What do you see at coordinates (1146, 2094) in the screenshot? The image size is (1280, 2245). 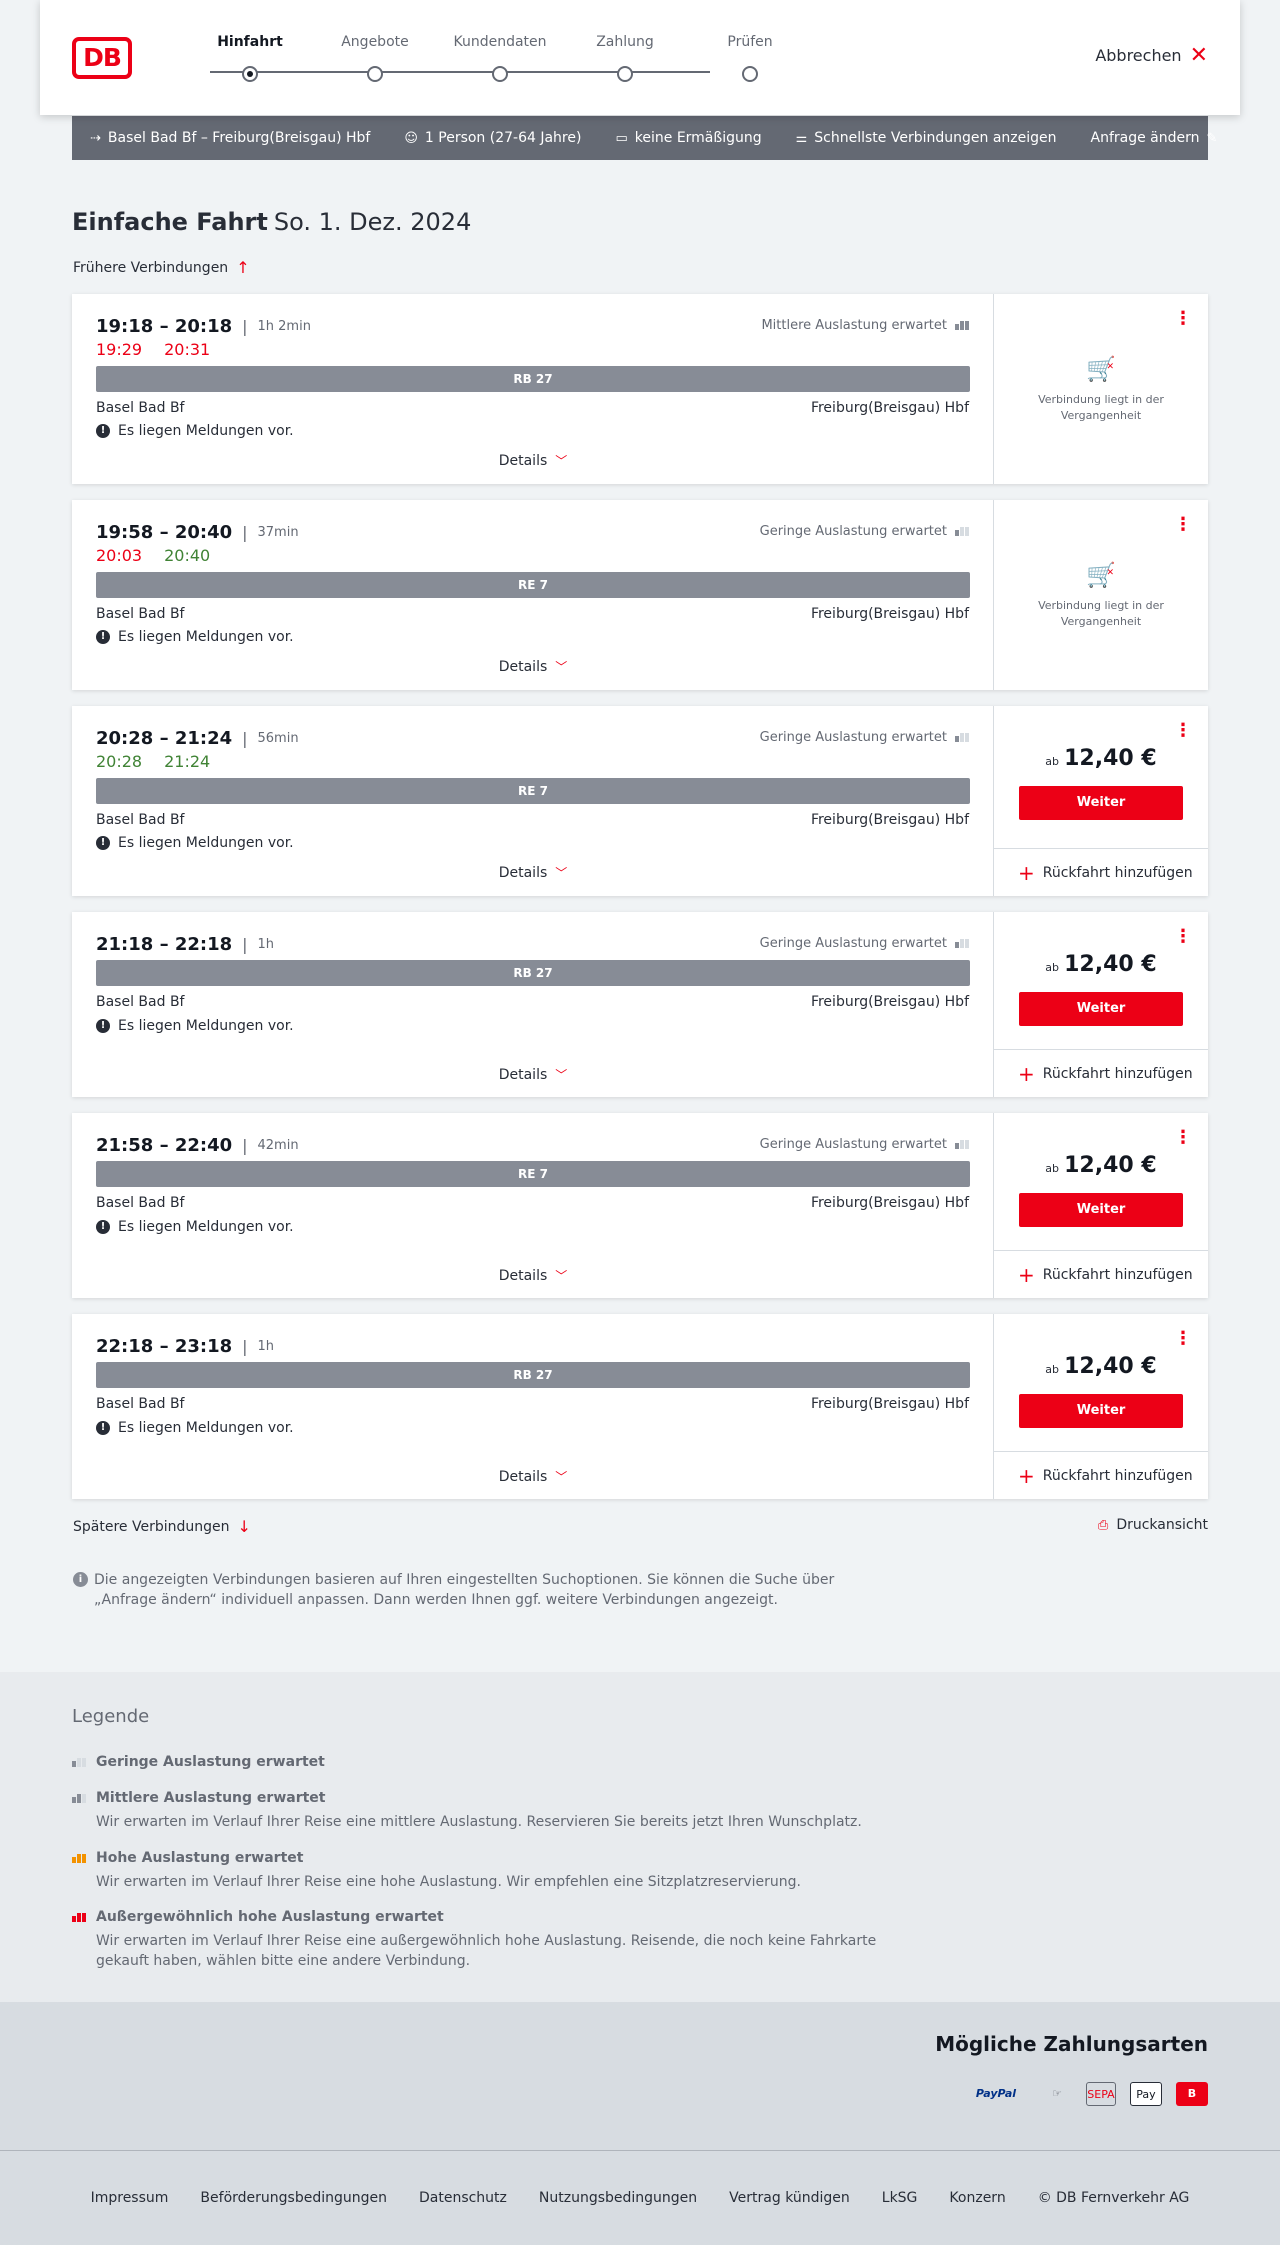 I see `apple-pay-icon: Pay` at bounding box center [1146, 2094].